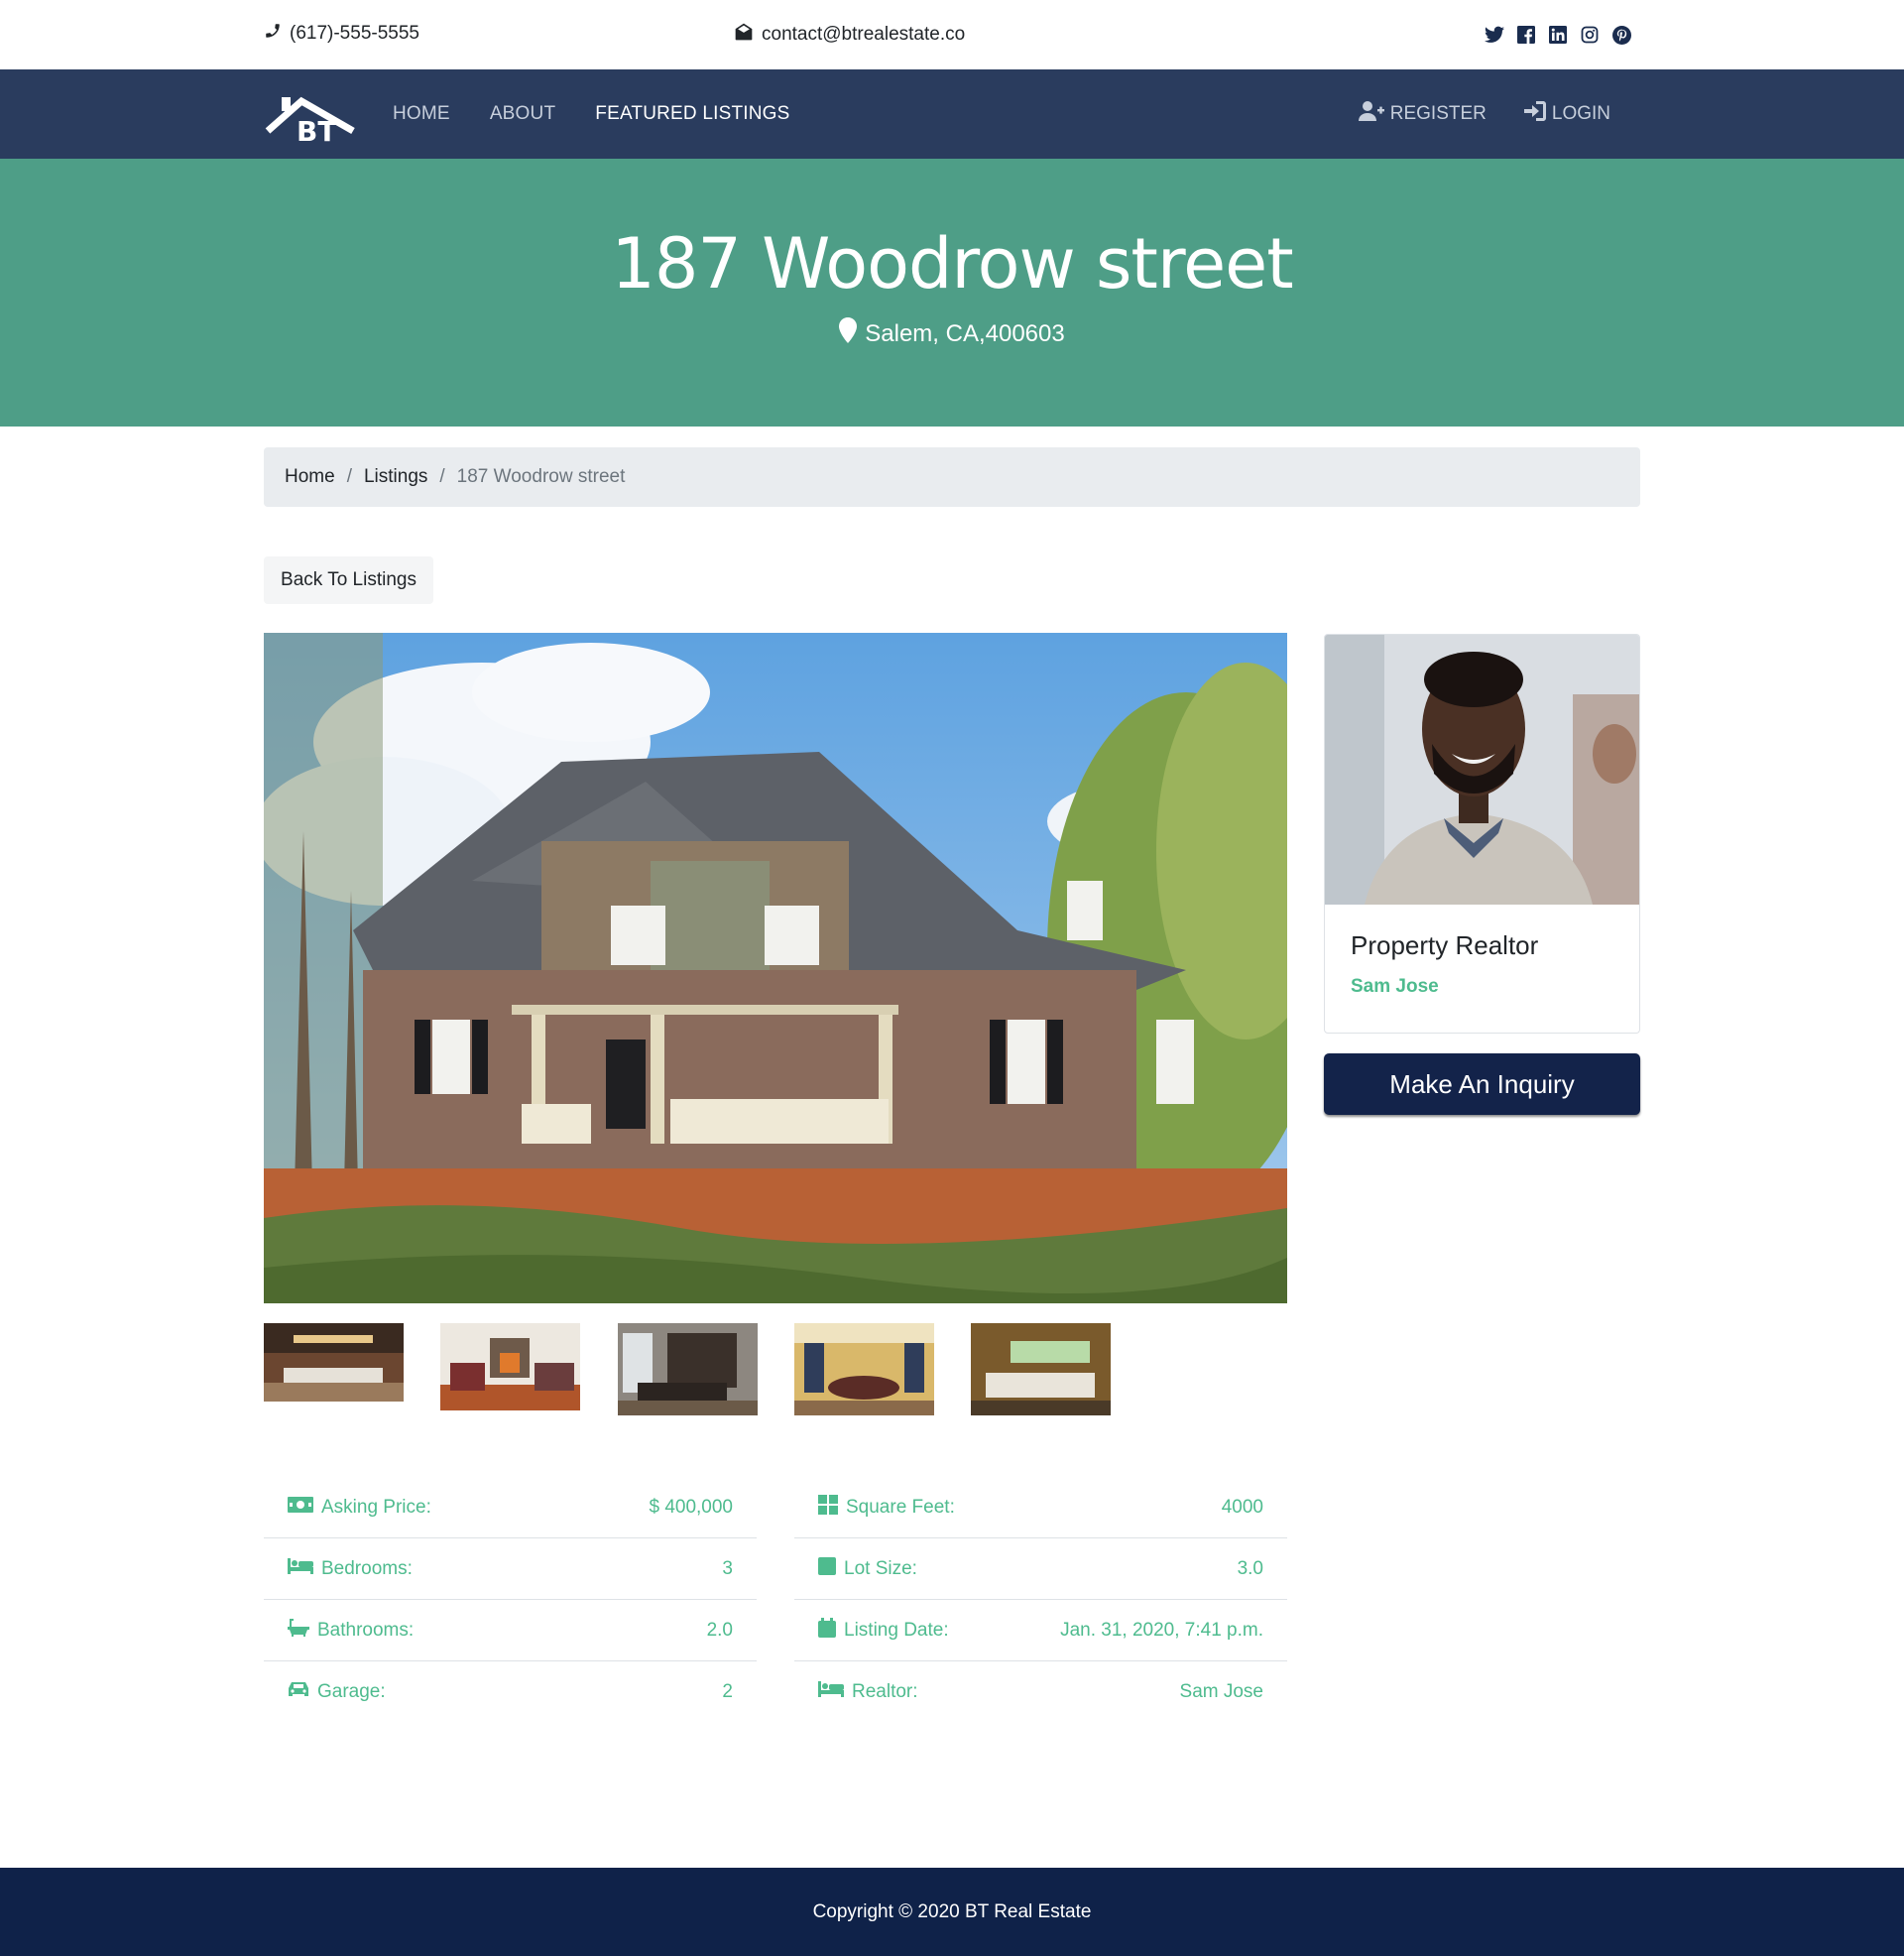 This screenshot has height=1956, width=1904. Describe the element at coordinates (298, 1630) in the screenshot. I see `bath-icon` at that location.